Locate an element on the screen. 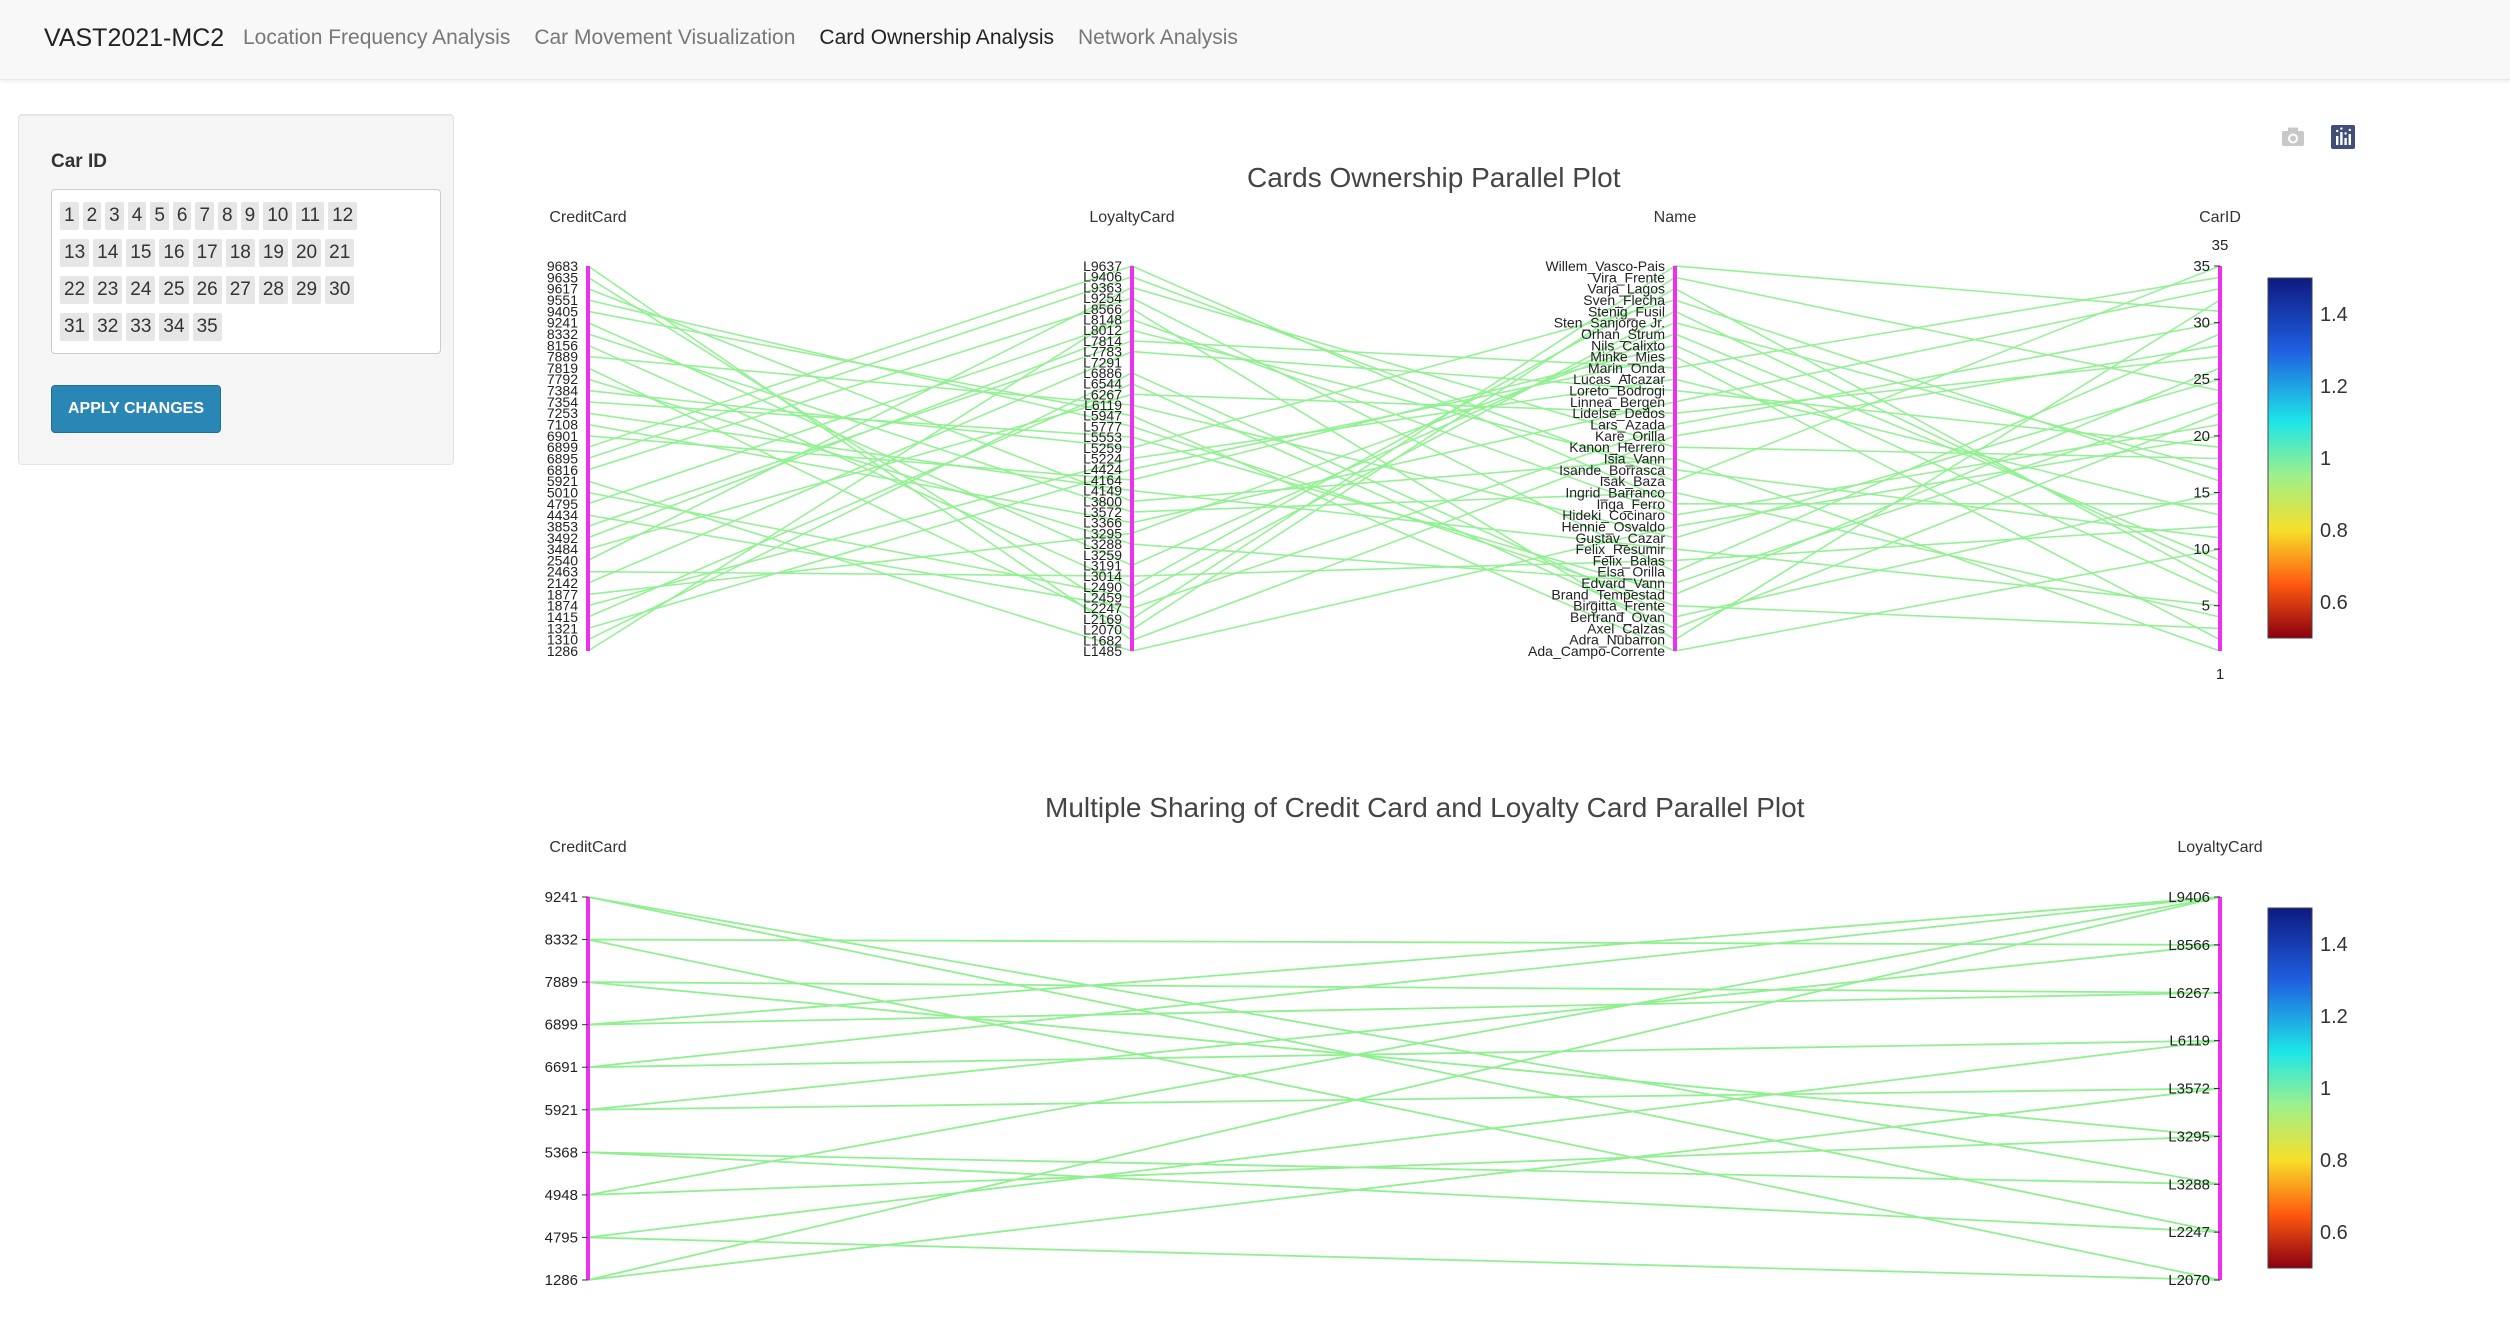 This screenshot has width=2510, height=1322. axis-tick-label: 8332 is located at coordinates (561, 940).